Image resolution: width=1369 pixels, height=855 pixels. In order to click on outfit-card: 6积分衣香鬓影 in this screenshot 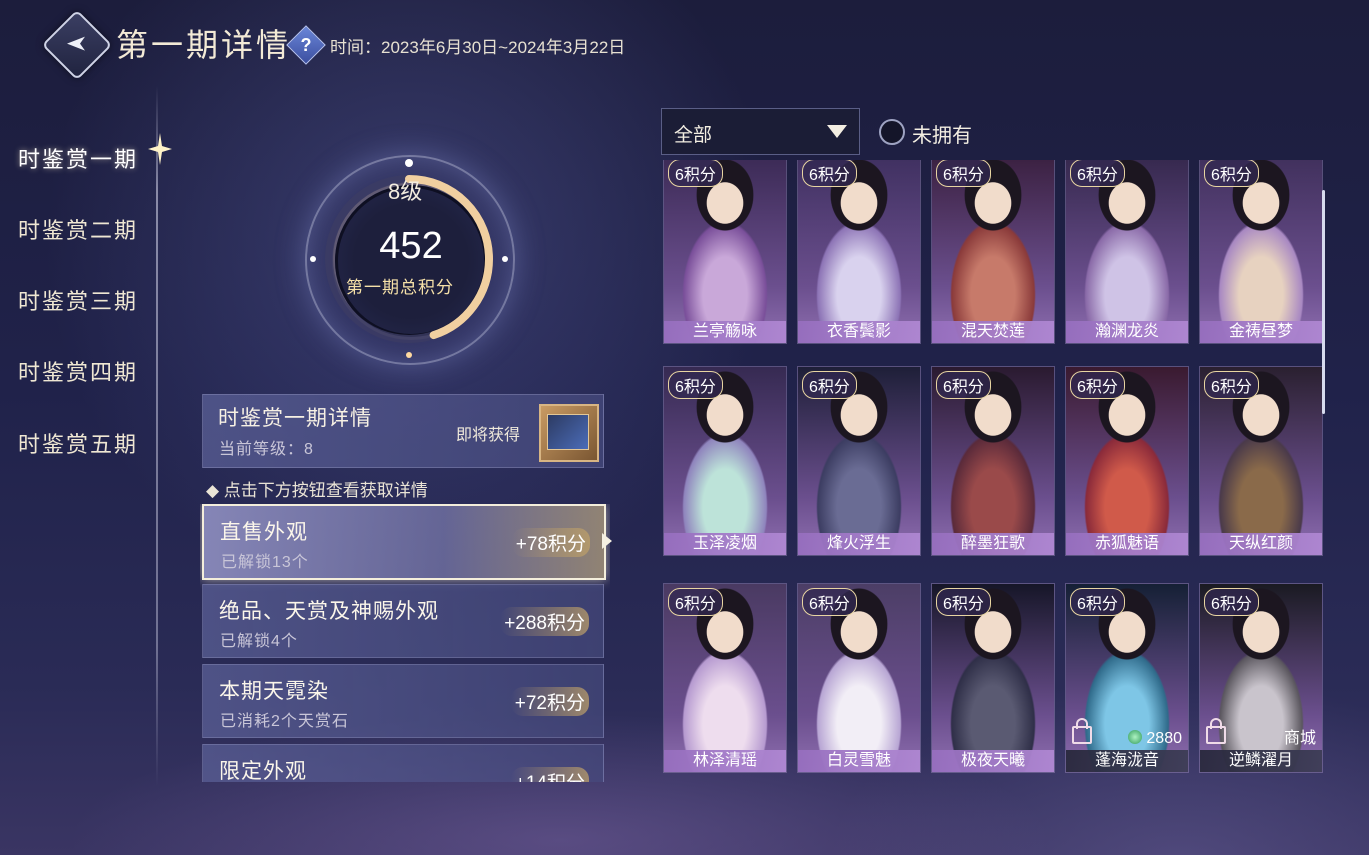, I will do `click(859, 252)`.